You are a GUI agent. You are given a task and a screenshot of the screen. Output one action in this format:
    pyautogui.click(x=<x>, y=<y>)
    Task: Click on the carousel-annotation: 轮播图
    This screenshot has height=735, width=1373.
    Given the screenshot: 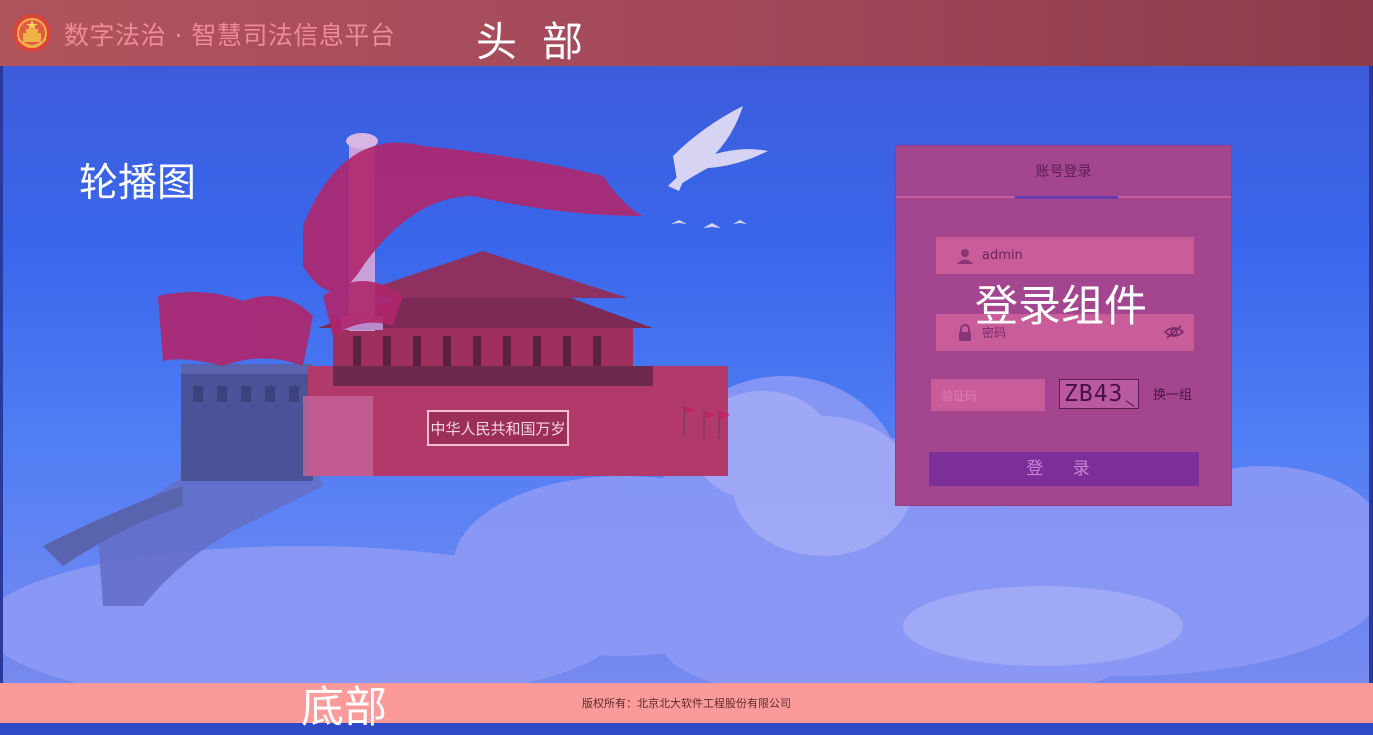 What is the action you would take?
    pyautogui.click(x=138, y=183)
    